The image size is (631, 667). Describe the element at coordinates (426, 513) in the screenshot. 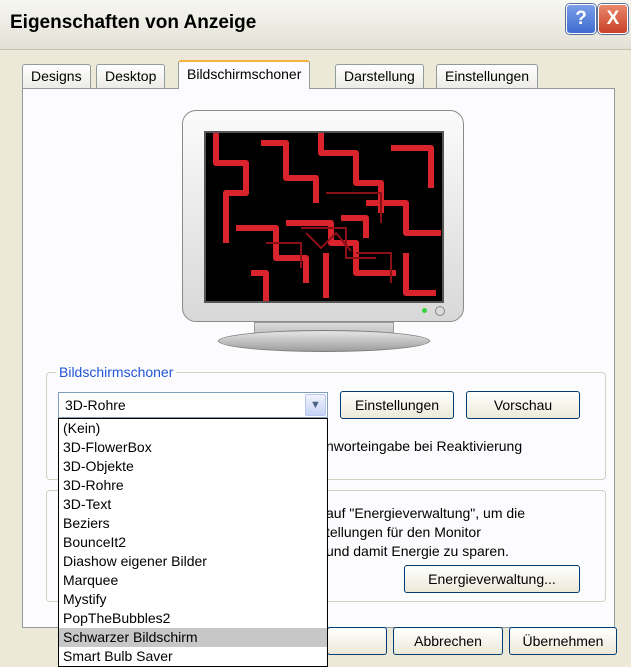

I see `energy-text-line1: auf "Energieverwaltung", um die` at that location.